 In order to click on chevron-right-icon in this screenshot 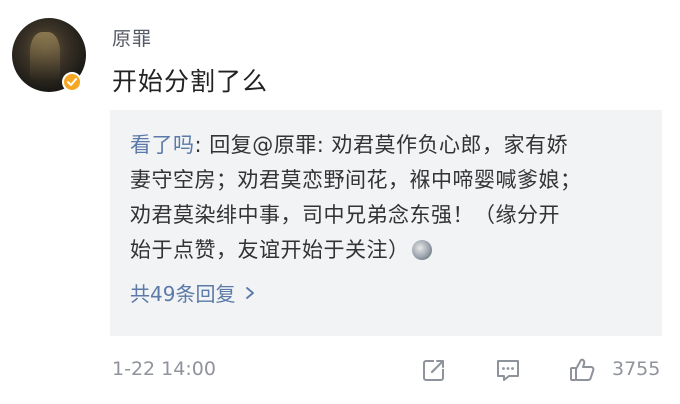, I will do `click(250, 292)`.